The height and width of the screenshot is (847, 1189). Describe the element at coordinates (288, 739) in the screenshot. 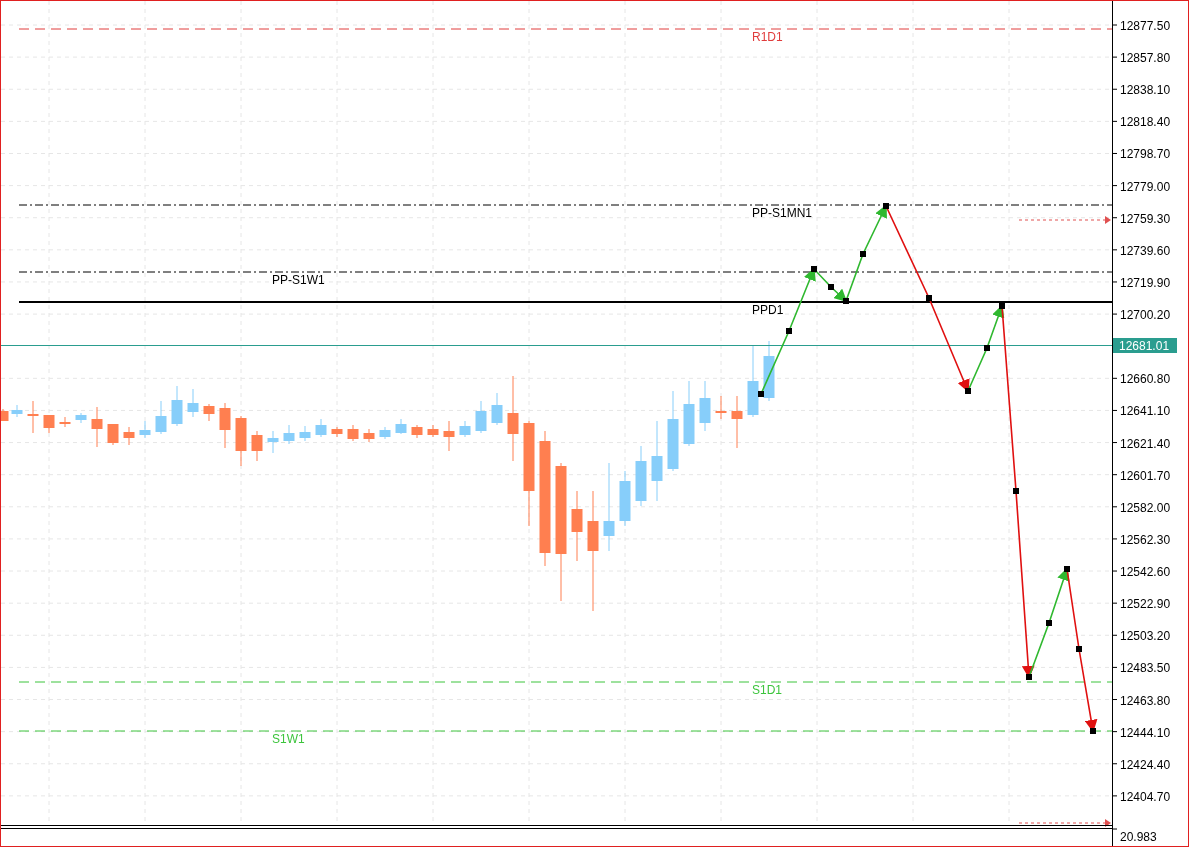

I see `level-label: S1W1` at that location.